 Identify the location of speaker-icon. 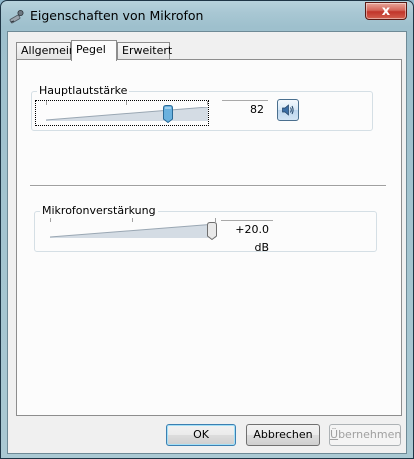
(288, 110).